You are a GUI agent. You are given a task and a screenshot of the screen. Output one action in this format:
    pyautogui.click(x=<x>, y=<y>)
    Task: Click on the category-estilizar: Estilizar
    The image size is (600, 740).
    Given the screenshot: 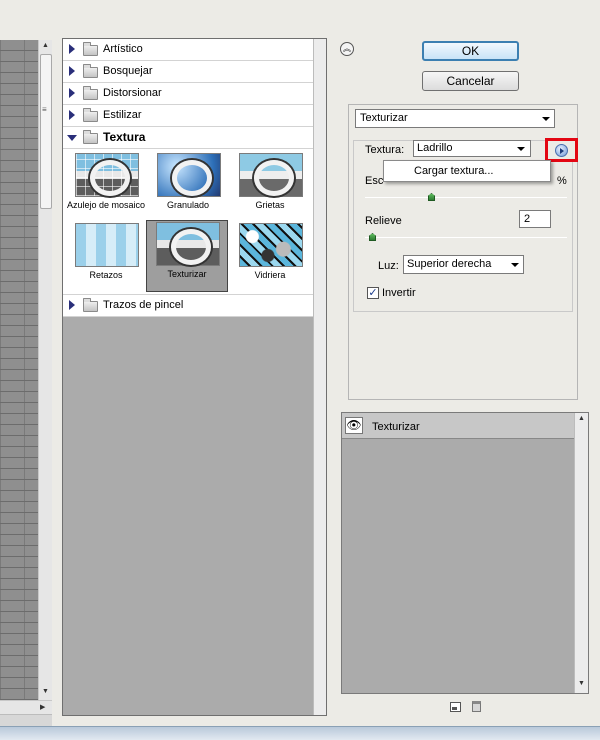 What is the action you would take?
    pyautogui.click(x=188, y=116)
    